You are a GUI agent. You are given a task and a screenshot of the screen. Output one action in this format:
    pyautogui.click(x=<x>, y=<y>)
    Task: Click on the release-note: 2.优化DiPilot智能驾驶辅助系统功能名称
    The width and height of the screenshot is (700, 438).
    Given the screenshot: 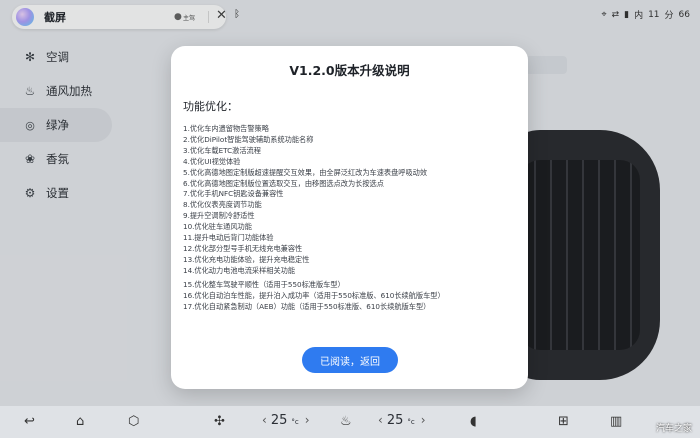 What is the action you would take?
    pyautogui.click(x=248, y=139)
    